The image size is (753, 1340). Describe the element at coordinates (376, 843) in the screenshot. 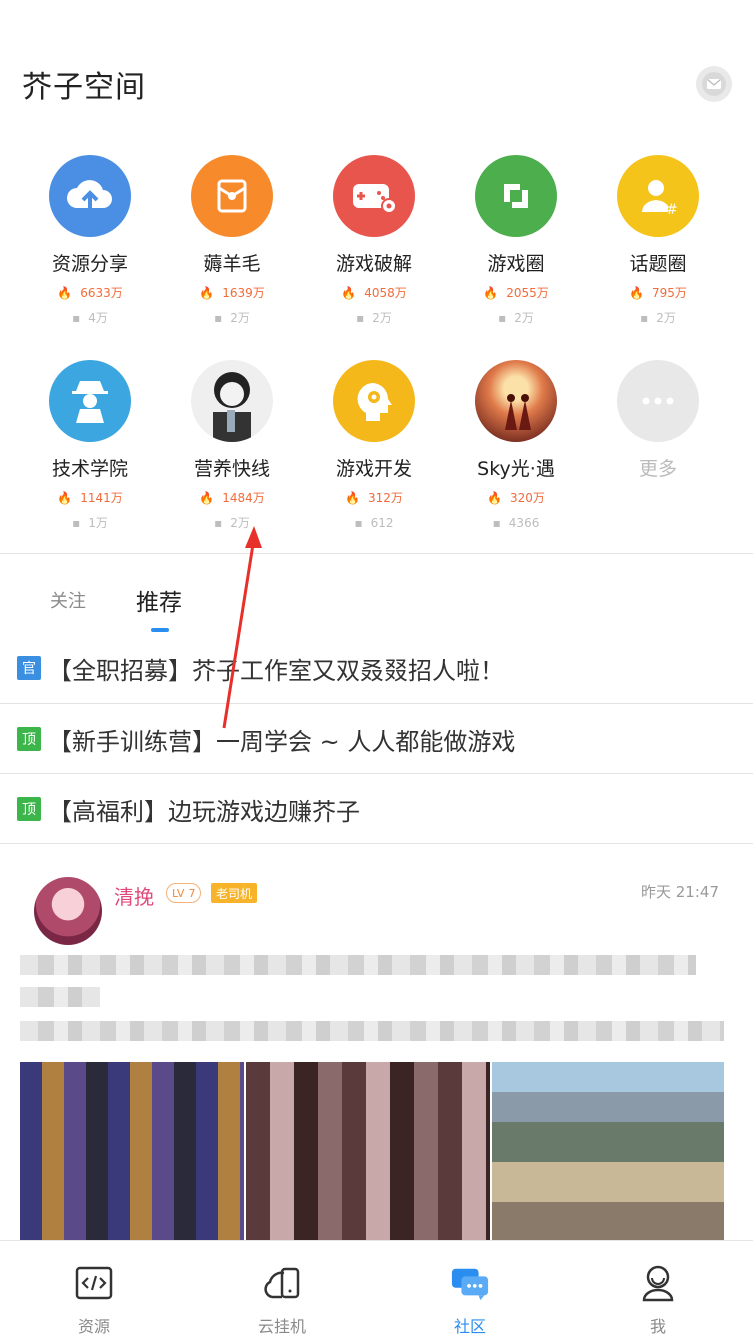

I see `row-divider` at that location.